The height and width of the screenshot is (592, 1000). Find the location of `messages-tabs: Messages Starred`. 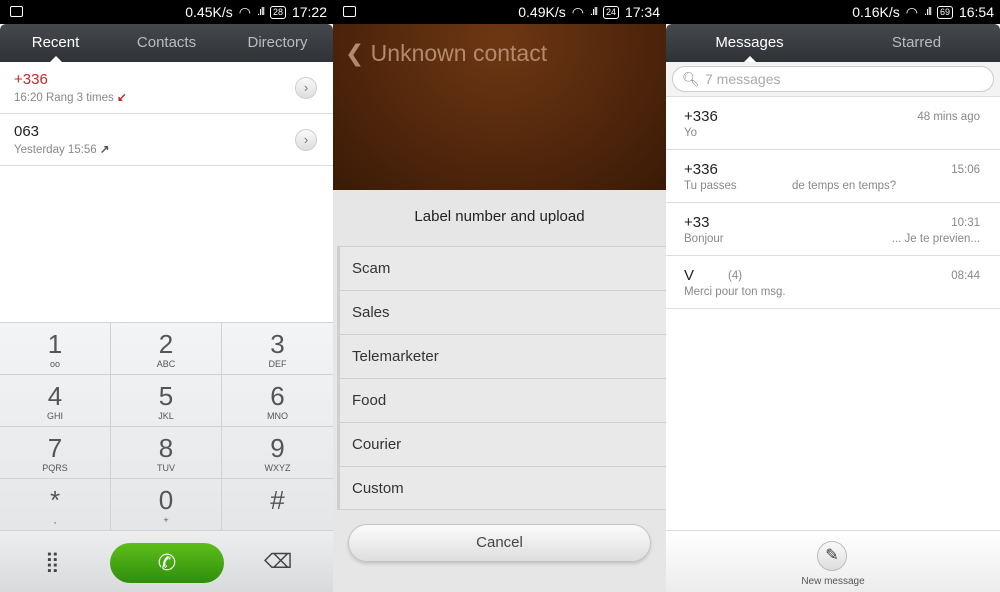

messages-tabs: Messages Starred is located at coordinates (833, 43).